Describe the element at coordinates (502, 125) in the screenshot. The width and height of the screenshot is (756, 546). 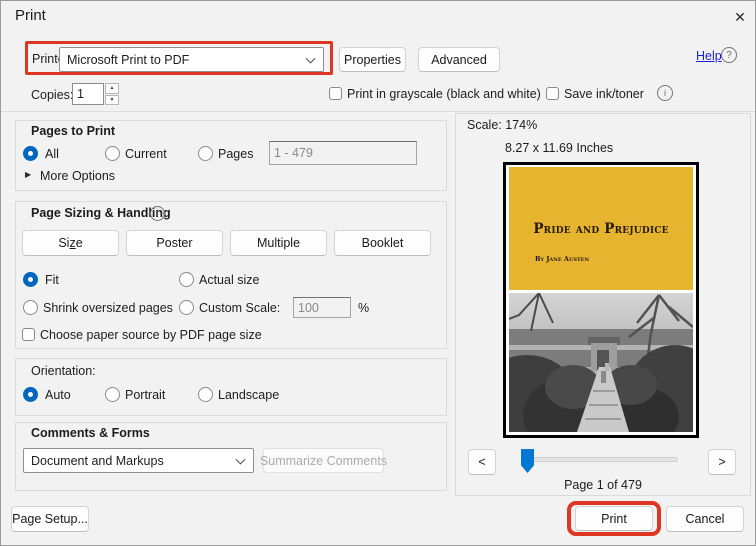
I see `scale-text: Scale: 174%` at that location.